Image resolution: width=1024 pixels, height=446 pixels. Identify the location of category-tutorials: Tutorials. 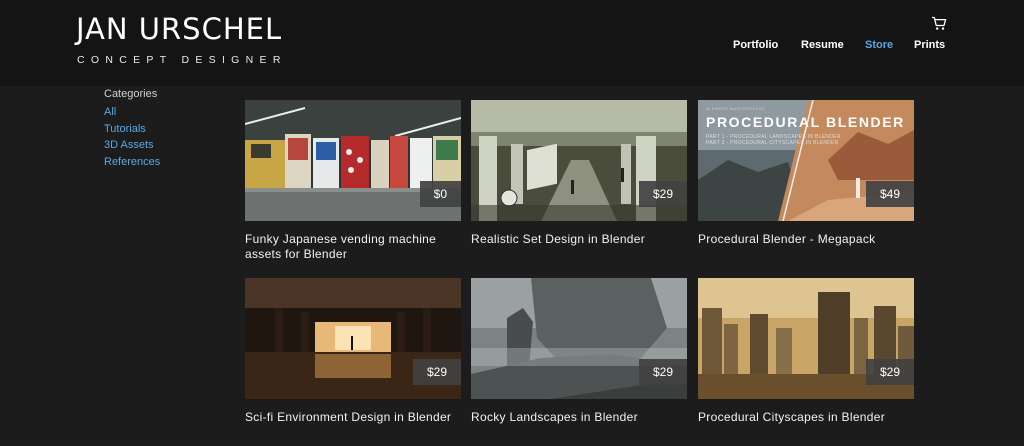
(132, 129).